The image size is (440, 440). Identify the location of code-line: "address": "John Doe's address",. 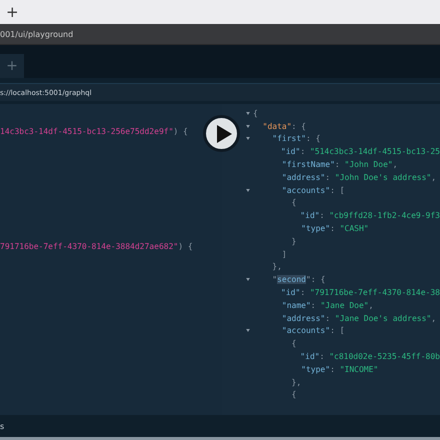
(358, 177).